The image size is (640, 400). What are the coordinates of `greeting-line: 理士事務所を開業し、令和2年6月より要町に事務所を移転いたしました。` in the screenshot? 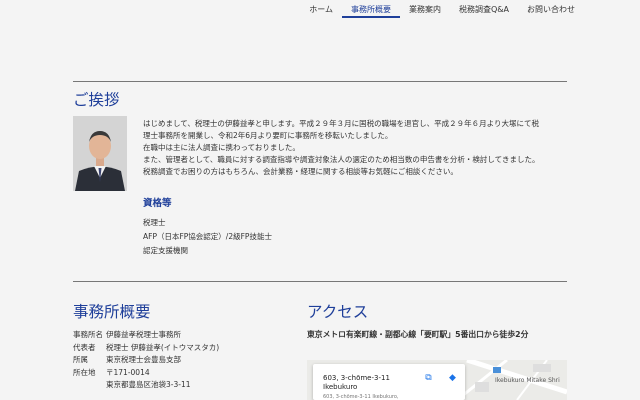 It's located at (268, 135).